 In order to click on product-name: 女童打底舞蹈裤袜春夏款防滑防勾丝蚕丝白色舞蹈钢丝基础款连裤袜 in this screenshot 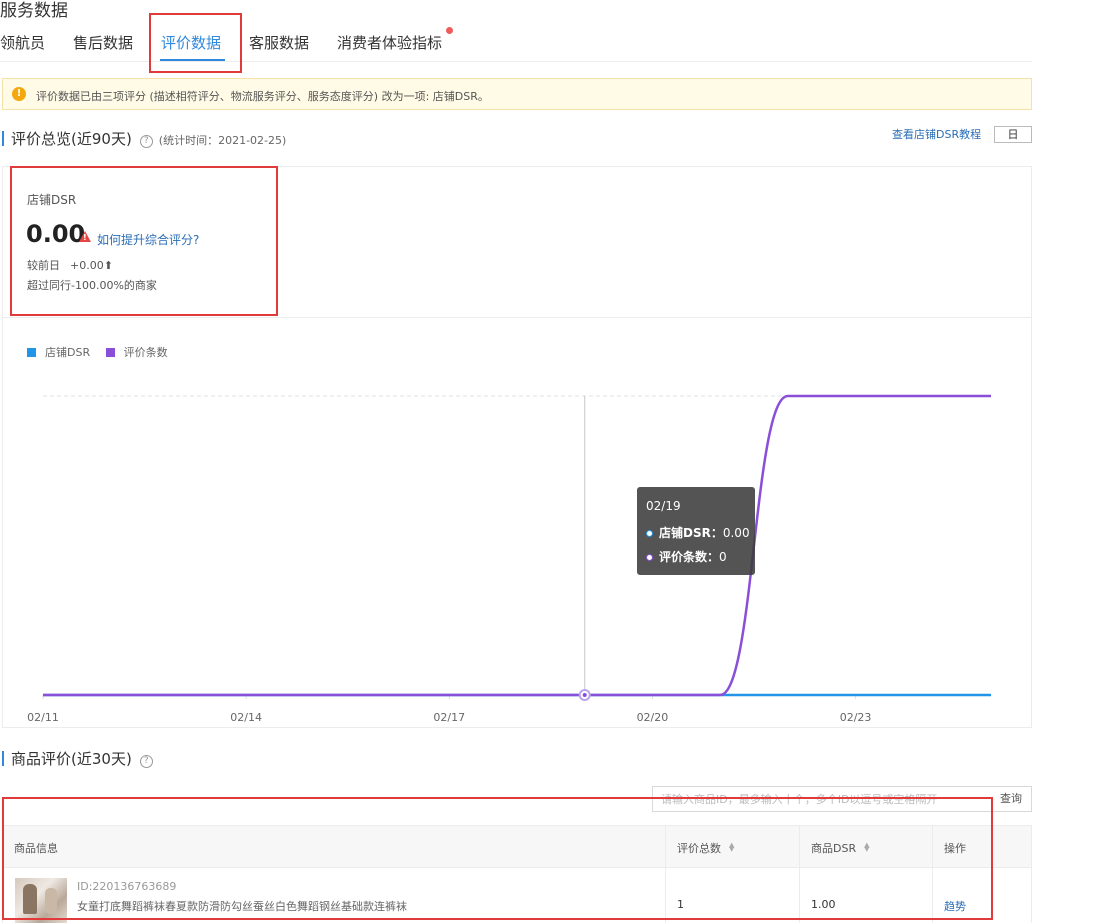, I will do `click(242, 906)`.